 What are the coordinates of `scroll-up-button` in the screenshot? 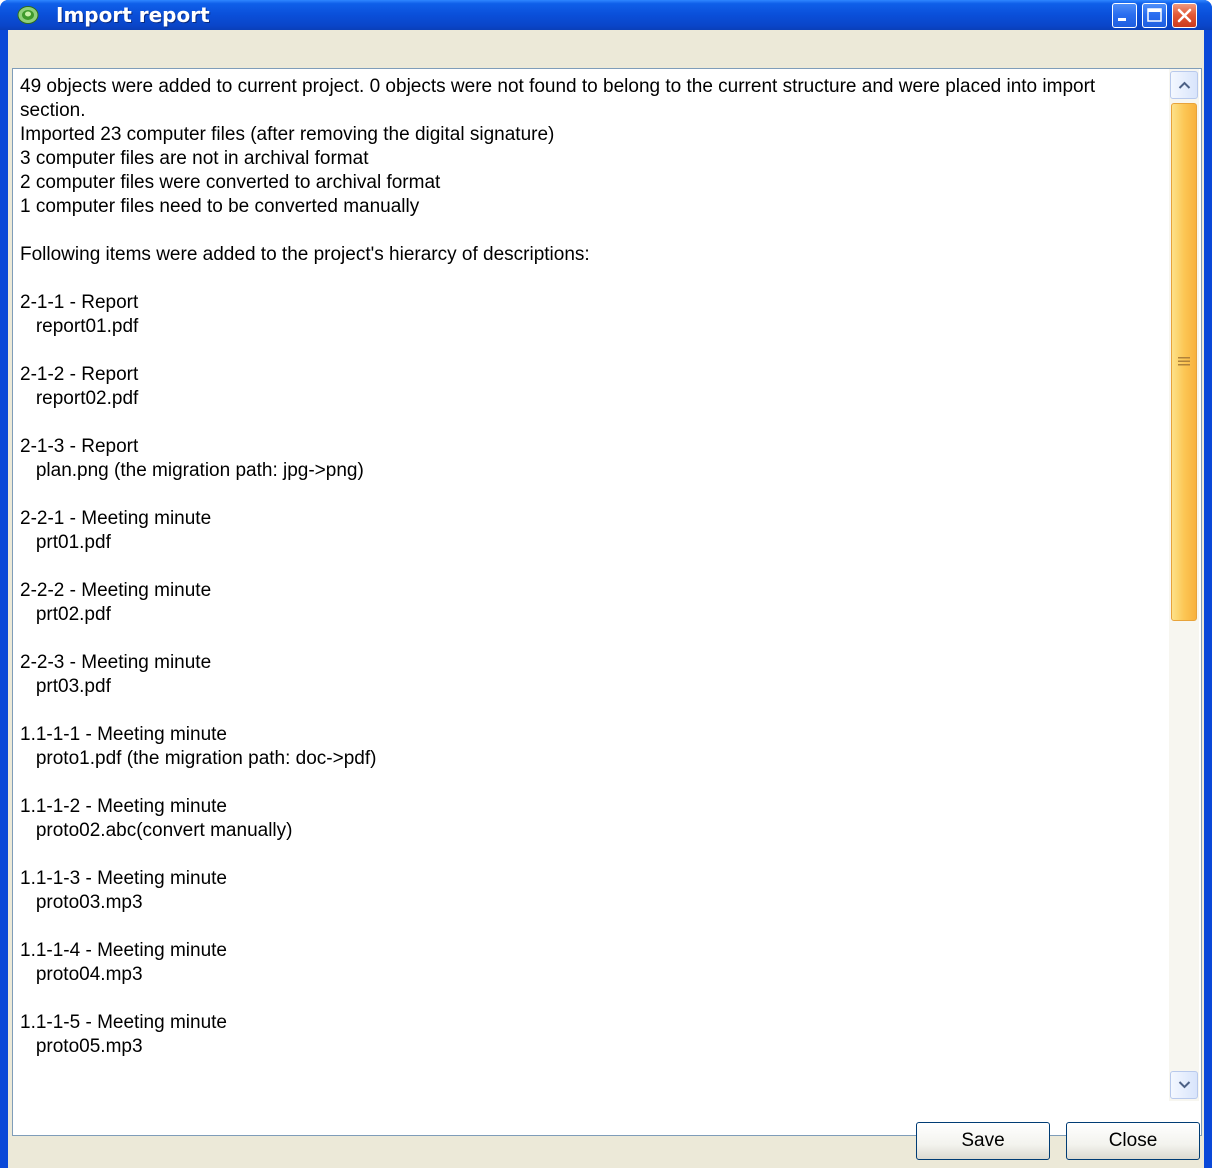 It's located at (1184, 85).